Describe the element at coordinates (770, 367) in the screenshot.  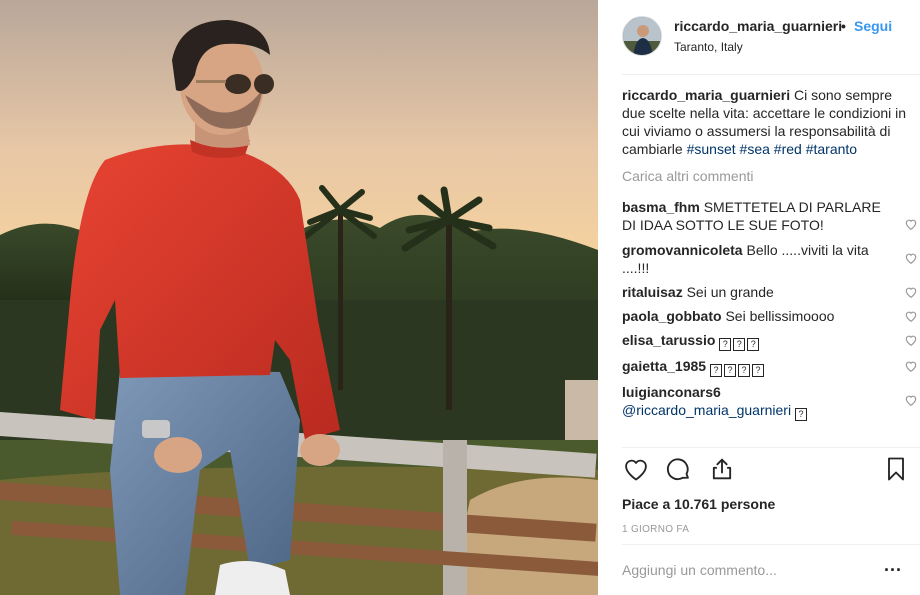
I see `comment-row: gaietta_1985 ????` at that location.